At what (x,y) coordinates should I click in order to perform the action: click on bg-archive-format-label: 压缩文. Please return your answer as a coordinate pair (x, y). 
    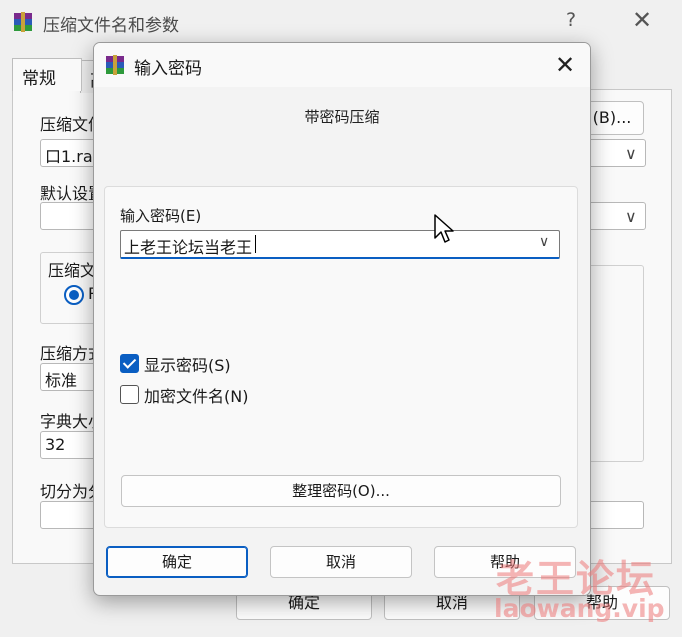
    Looking at the image, I should click on (72, 270).